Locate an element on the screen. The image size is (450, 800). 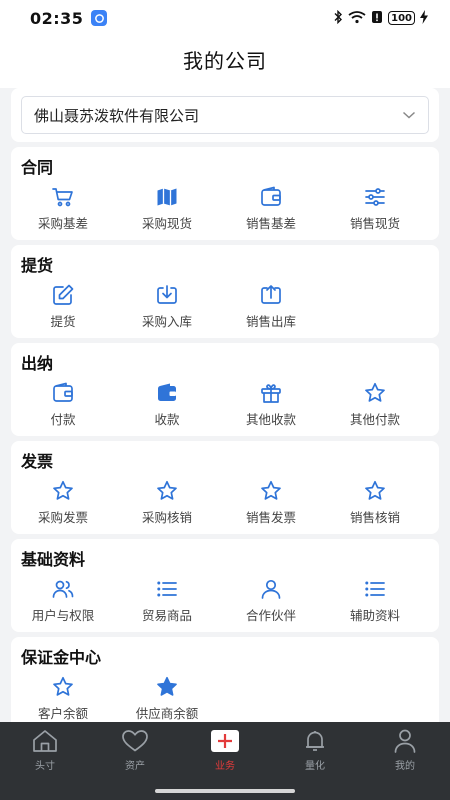
menu-item-label: 客户余额 is located at coordinates (62, 713).